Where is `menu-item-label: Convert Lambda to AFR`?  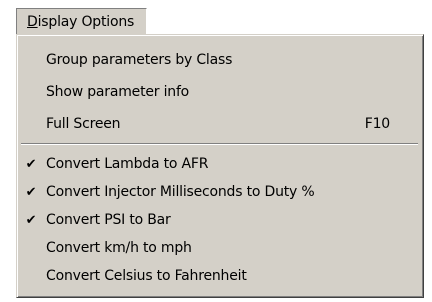
menu-item-label: Convert Lambda to AFR is located at coordinates (127, 164).